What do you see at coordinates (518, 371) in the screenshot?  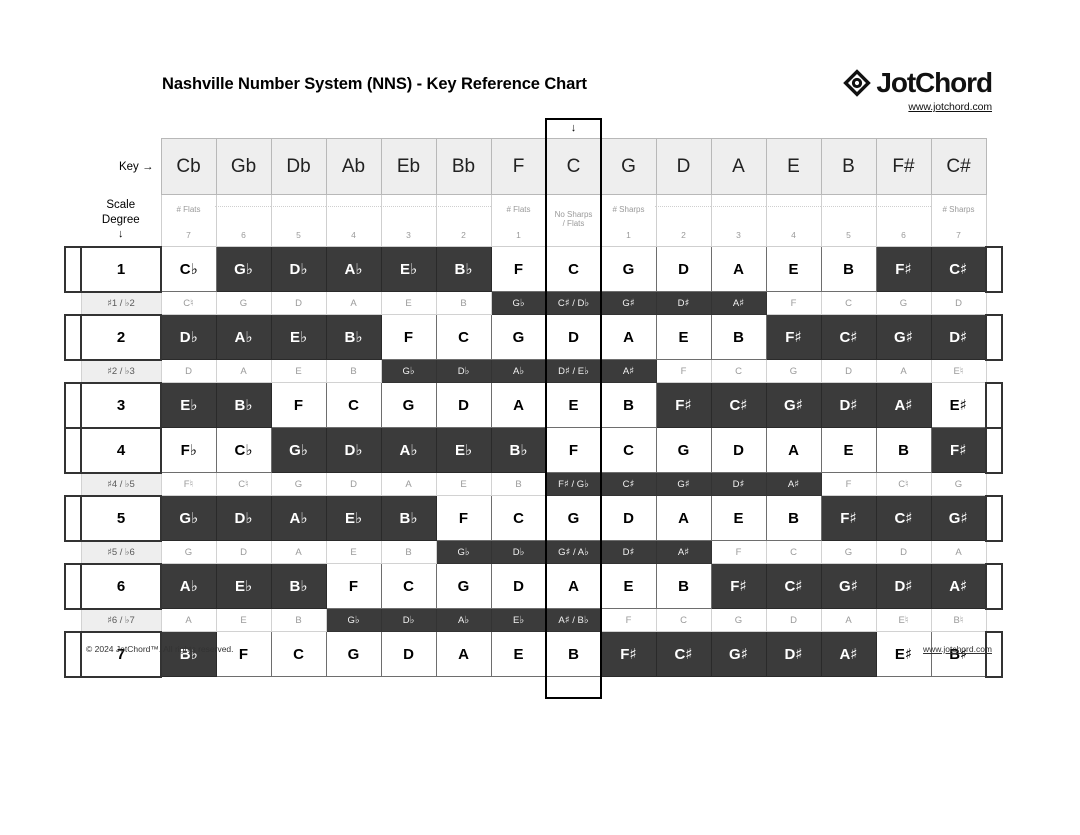 I see `chromatic-cell: A♭` at bounding box center [518, 371].